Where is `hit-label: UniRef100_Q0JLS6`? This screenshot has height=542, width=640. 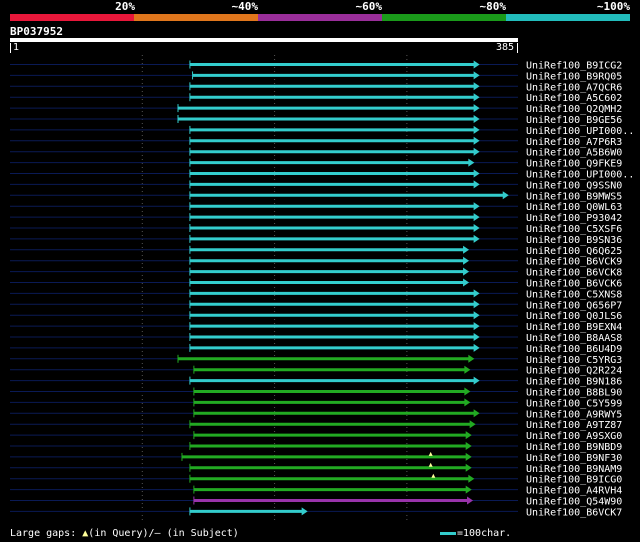
hit-label: UniRef100_Q0JLS6 is located at coordinates (574, 316).